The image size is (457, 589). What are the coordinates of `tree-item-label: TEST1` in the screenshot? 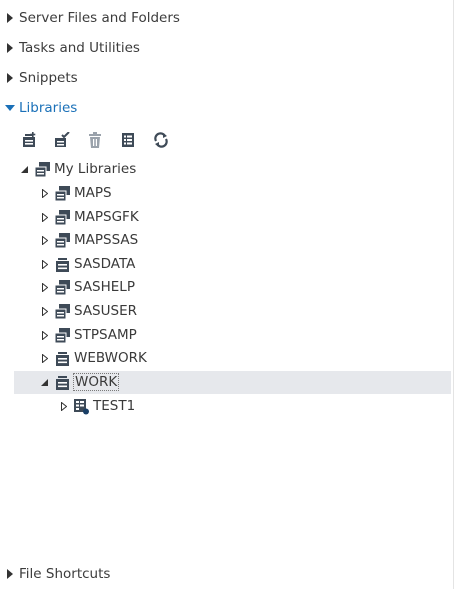 It's located at (114, 406).